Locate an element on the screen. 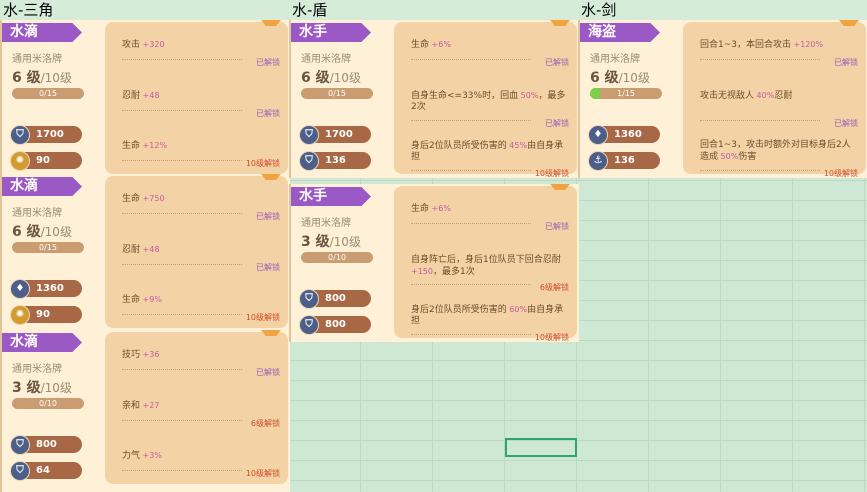 This screenshot has height=492, width=867. skill-panel: 生命 +750 已解锁 忍耐 +48 已解锁 生命 +9% 10级解锁 is located at coordinates (196, 251).